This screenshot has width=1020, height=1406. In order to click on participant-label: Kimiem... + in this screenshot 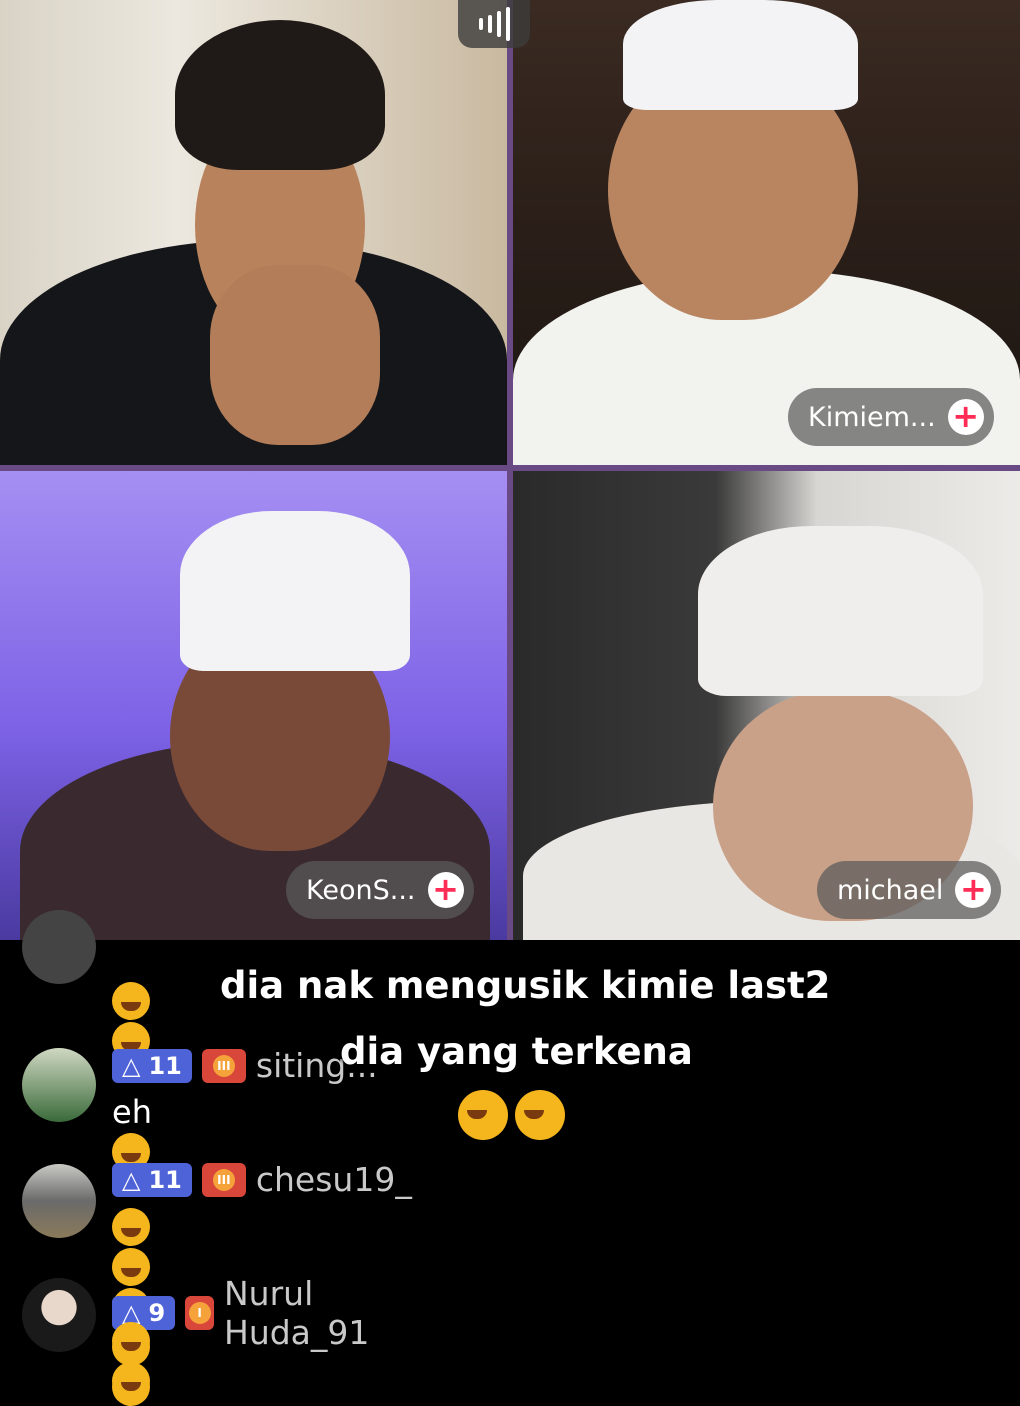, I will do `click(891, 417)`.